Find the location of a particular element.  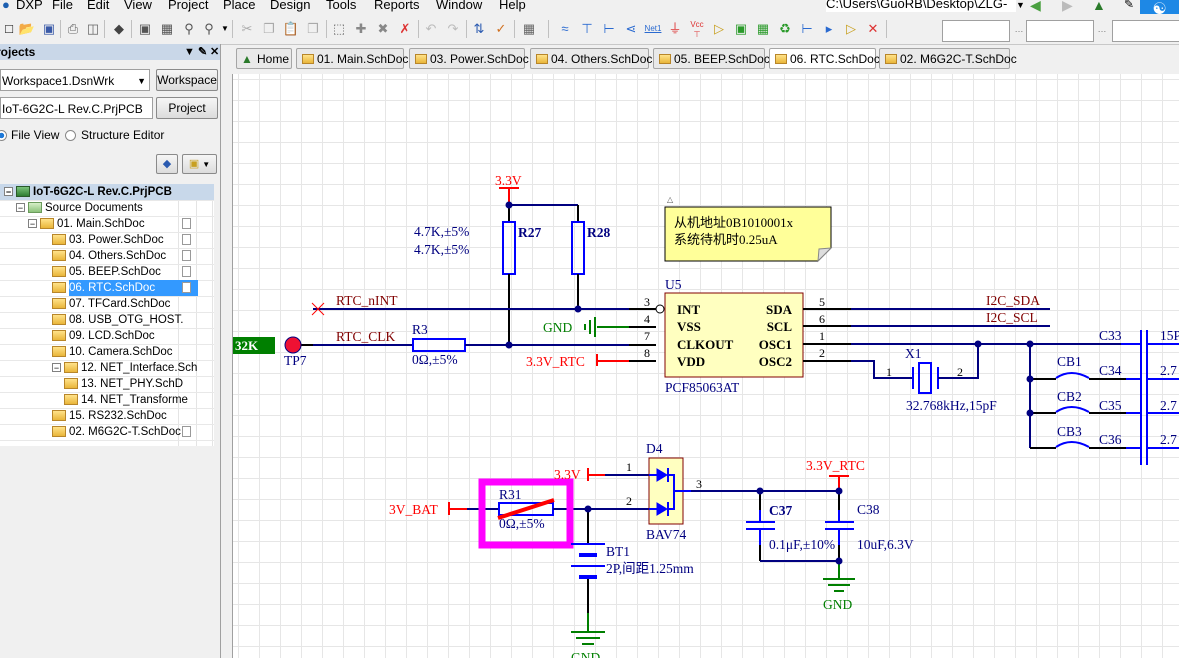

tab-m6g2c: 02. M6G2C-T.SchDoc is located at coordinates (948, 58).